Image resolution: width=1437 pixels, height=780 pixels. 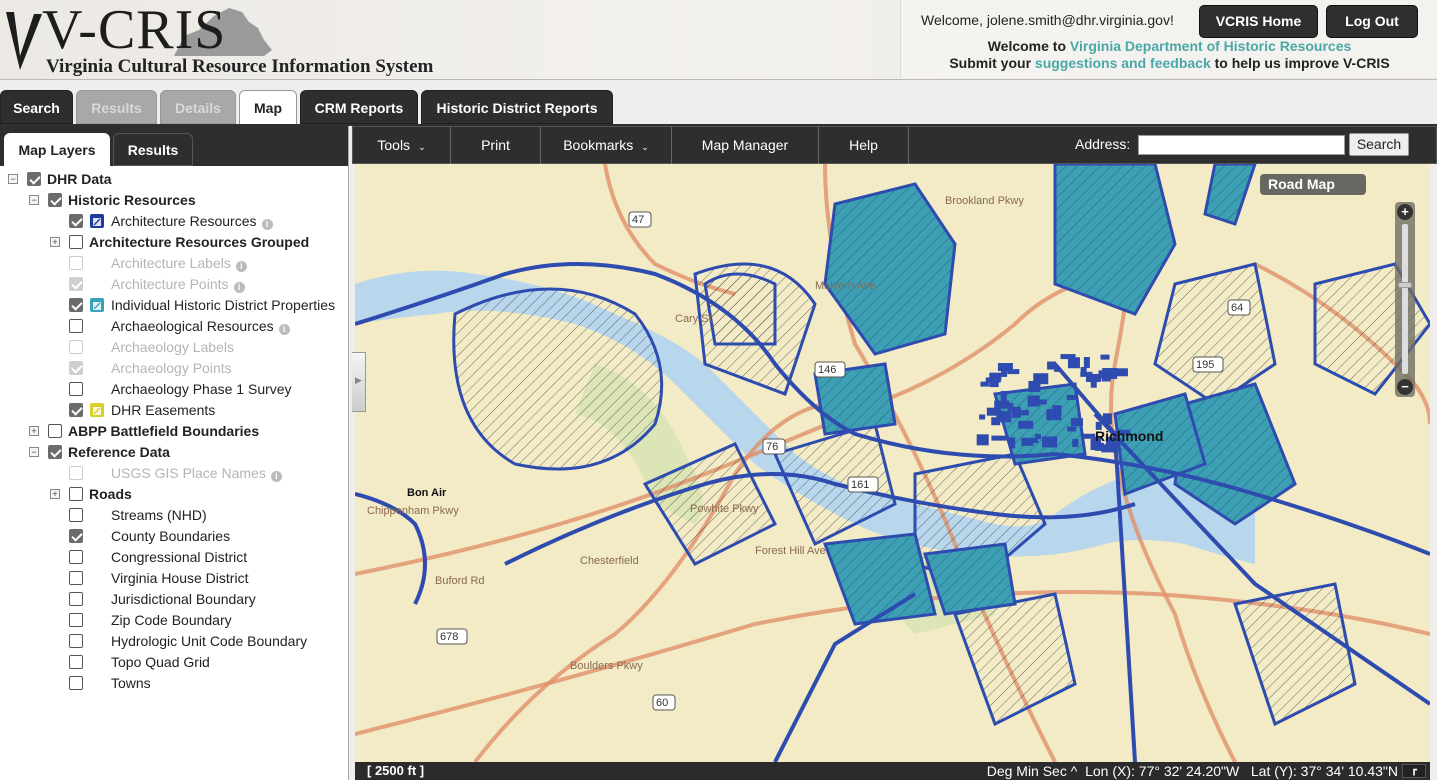 I want to click on legend-swatch-icon, so click(x=97, y=221).